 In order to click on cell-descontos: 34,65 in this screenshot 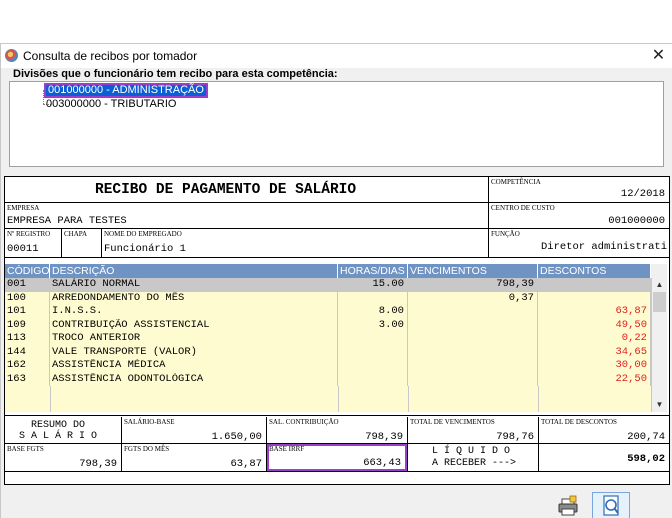, I will do `click(594, 352)`.